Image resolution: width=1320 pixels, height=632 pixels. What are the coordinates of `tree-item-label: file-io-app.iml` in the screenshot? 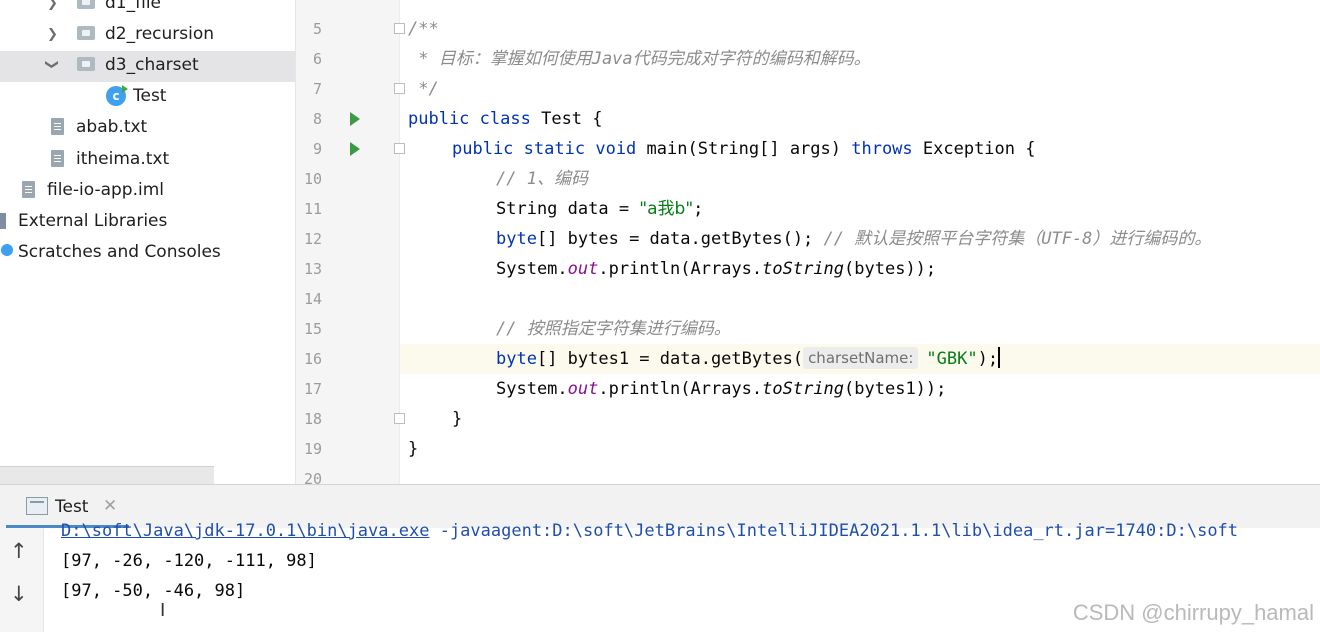 It's located at (106, 190).